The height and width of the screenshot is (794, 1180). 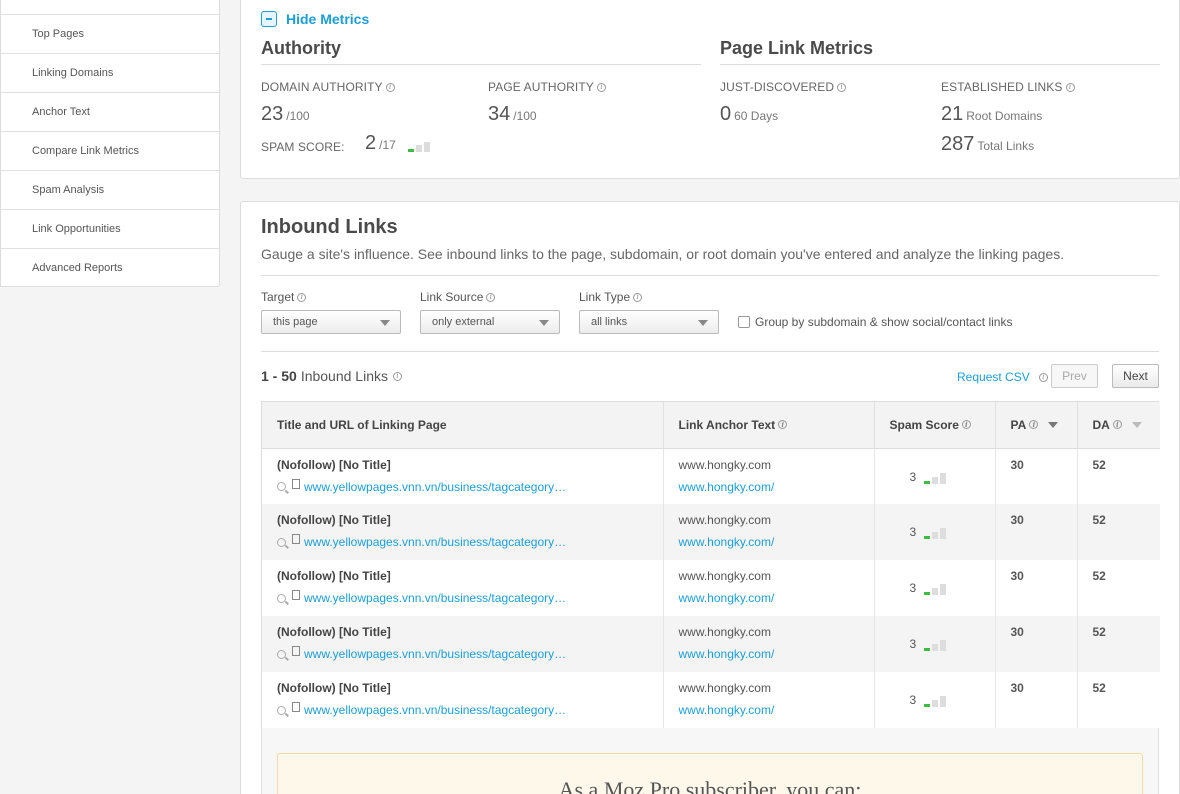 I want to click on request-csv-link: Request CSV i, so click(x=1002, y=377).